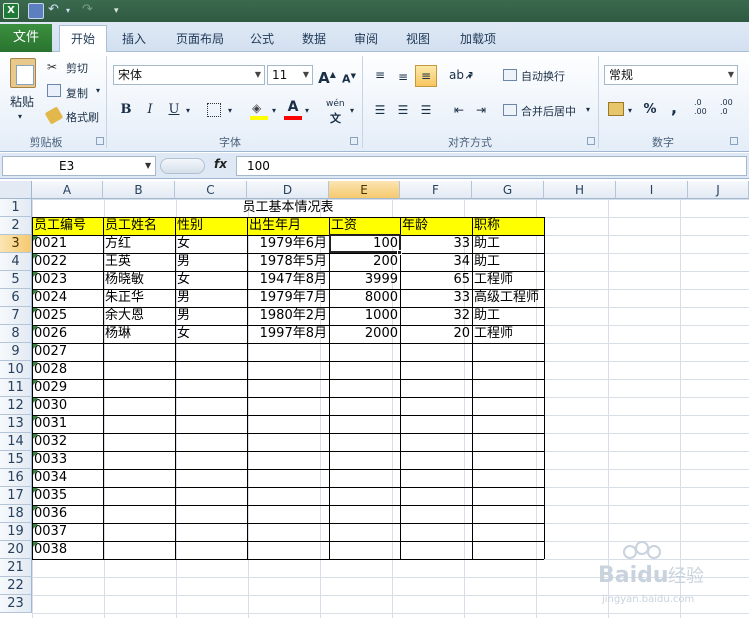  Describe the element at coordinates (548, 111) in the screenshot. I see `merge-center-button: 合并后居中` at that location.